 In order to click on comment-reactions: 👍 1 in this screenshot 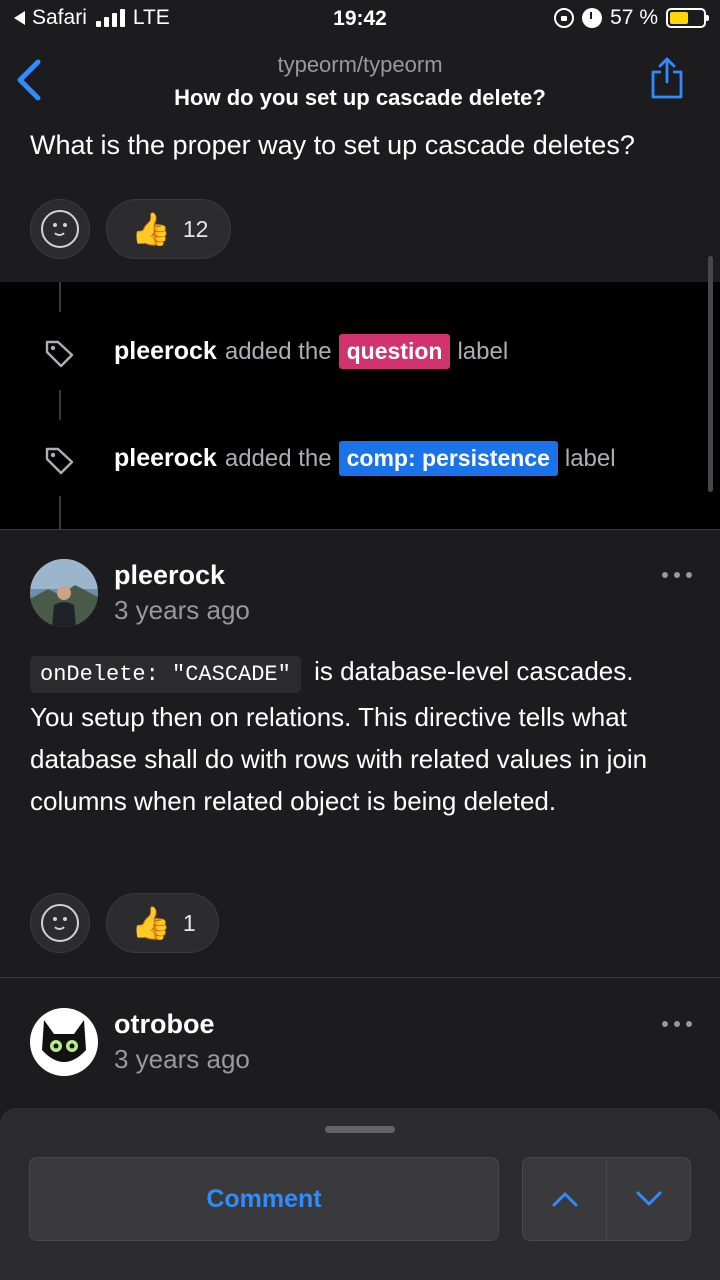, I will do `click(124, 923)`.